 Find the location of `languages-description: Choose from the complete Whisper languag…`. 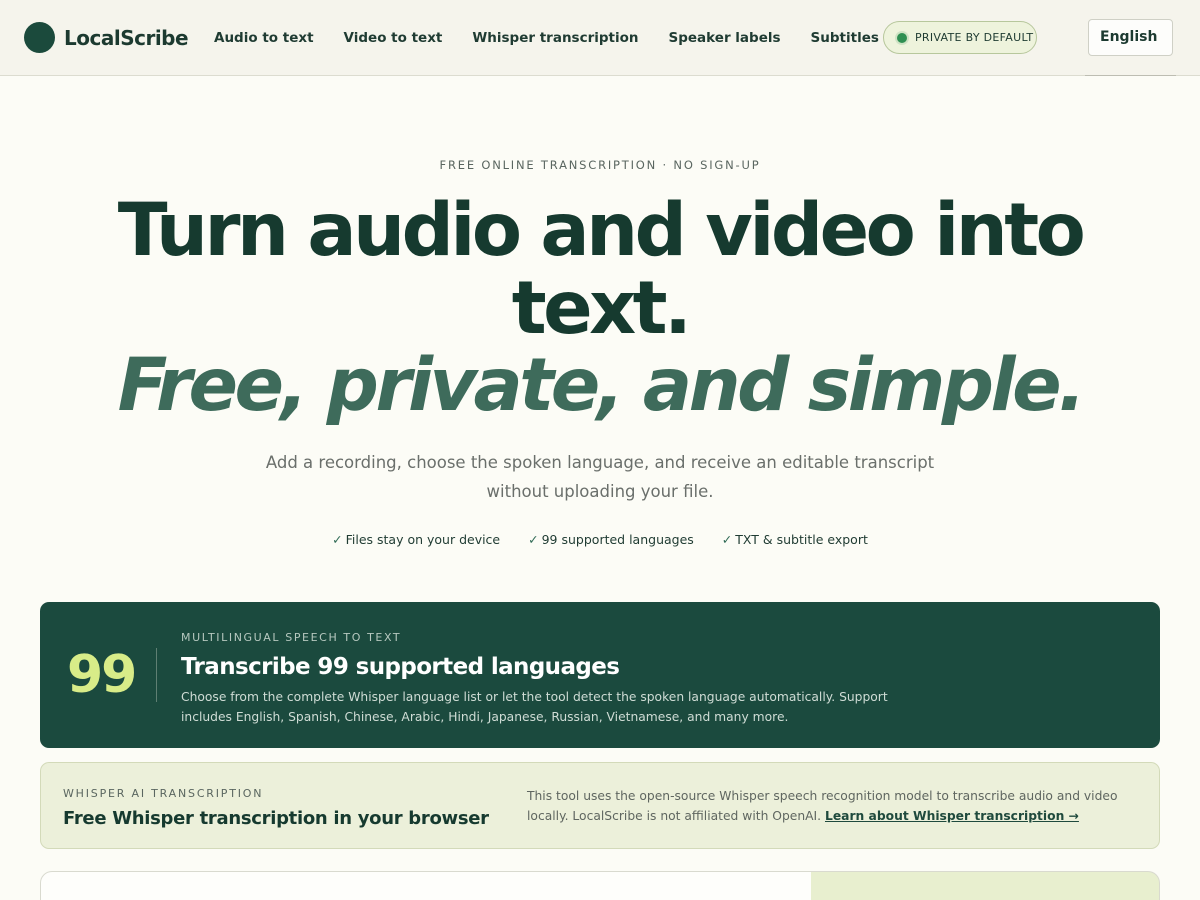

languages-description: Choose from the complete Whisper languag… is located at coordinates (534, 707).